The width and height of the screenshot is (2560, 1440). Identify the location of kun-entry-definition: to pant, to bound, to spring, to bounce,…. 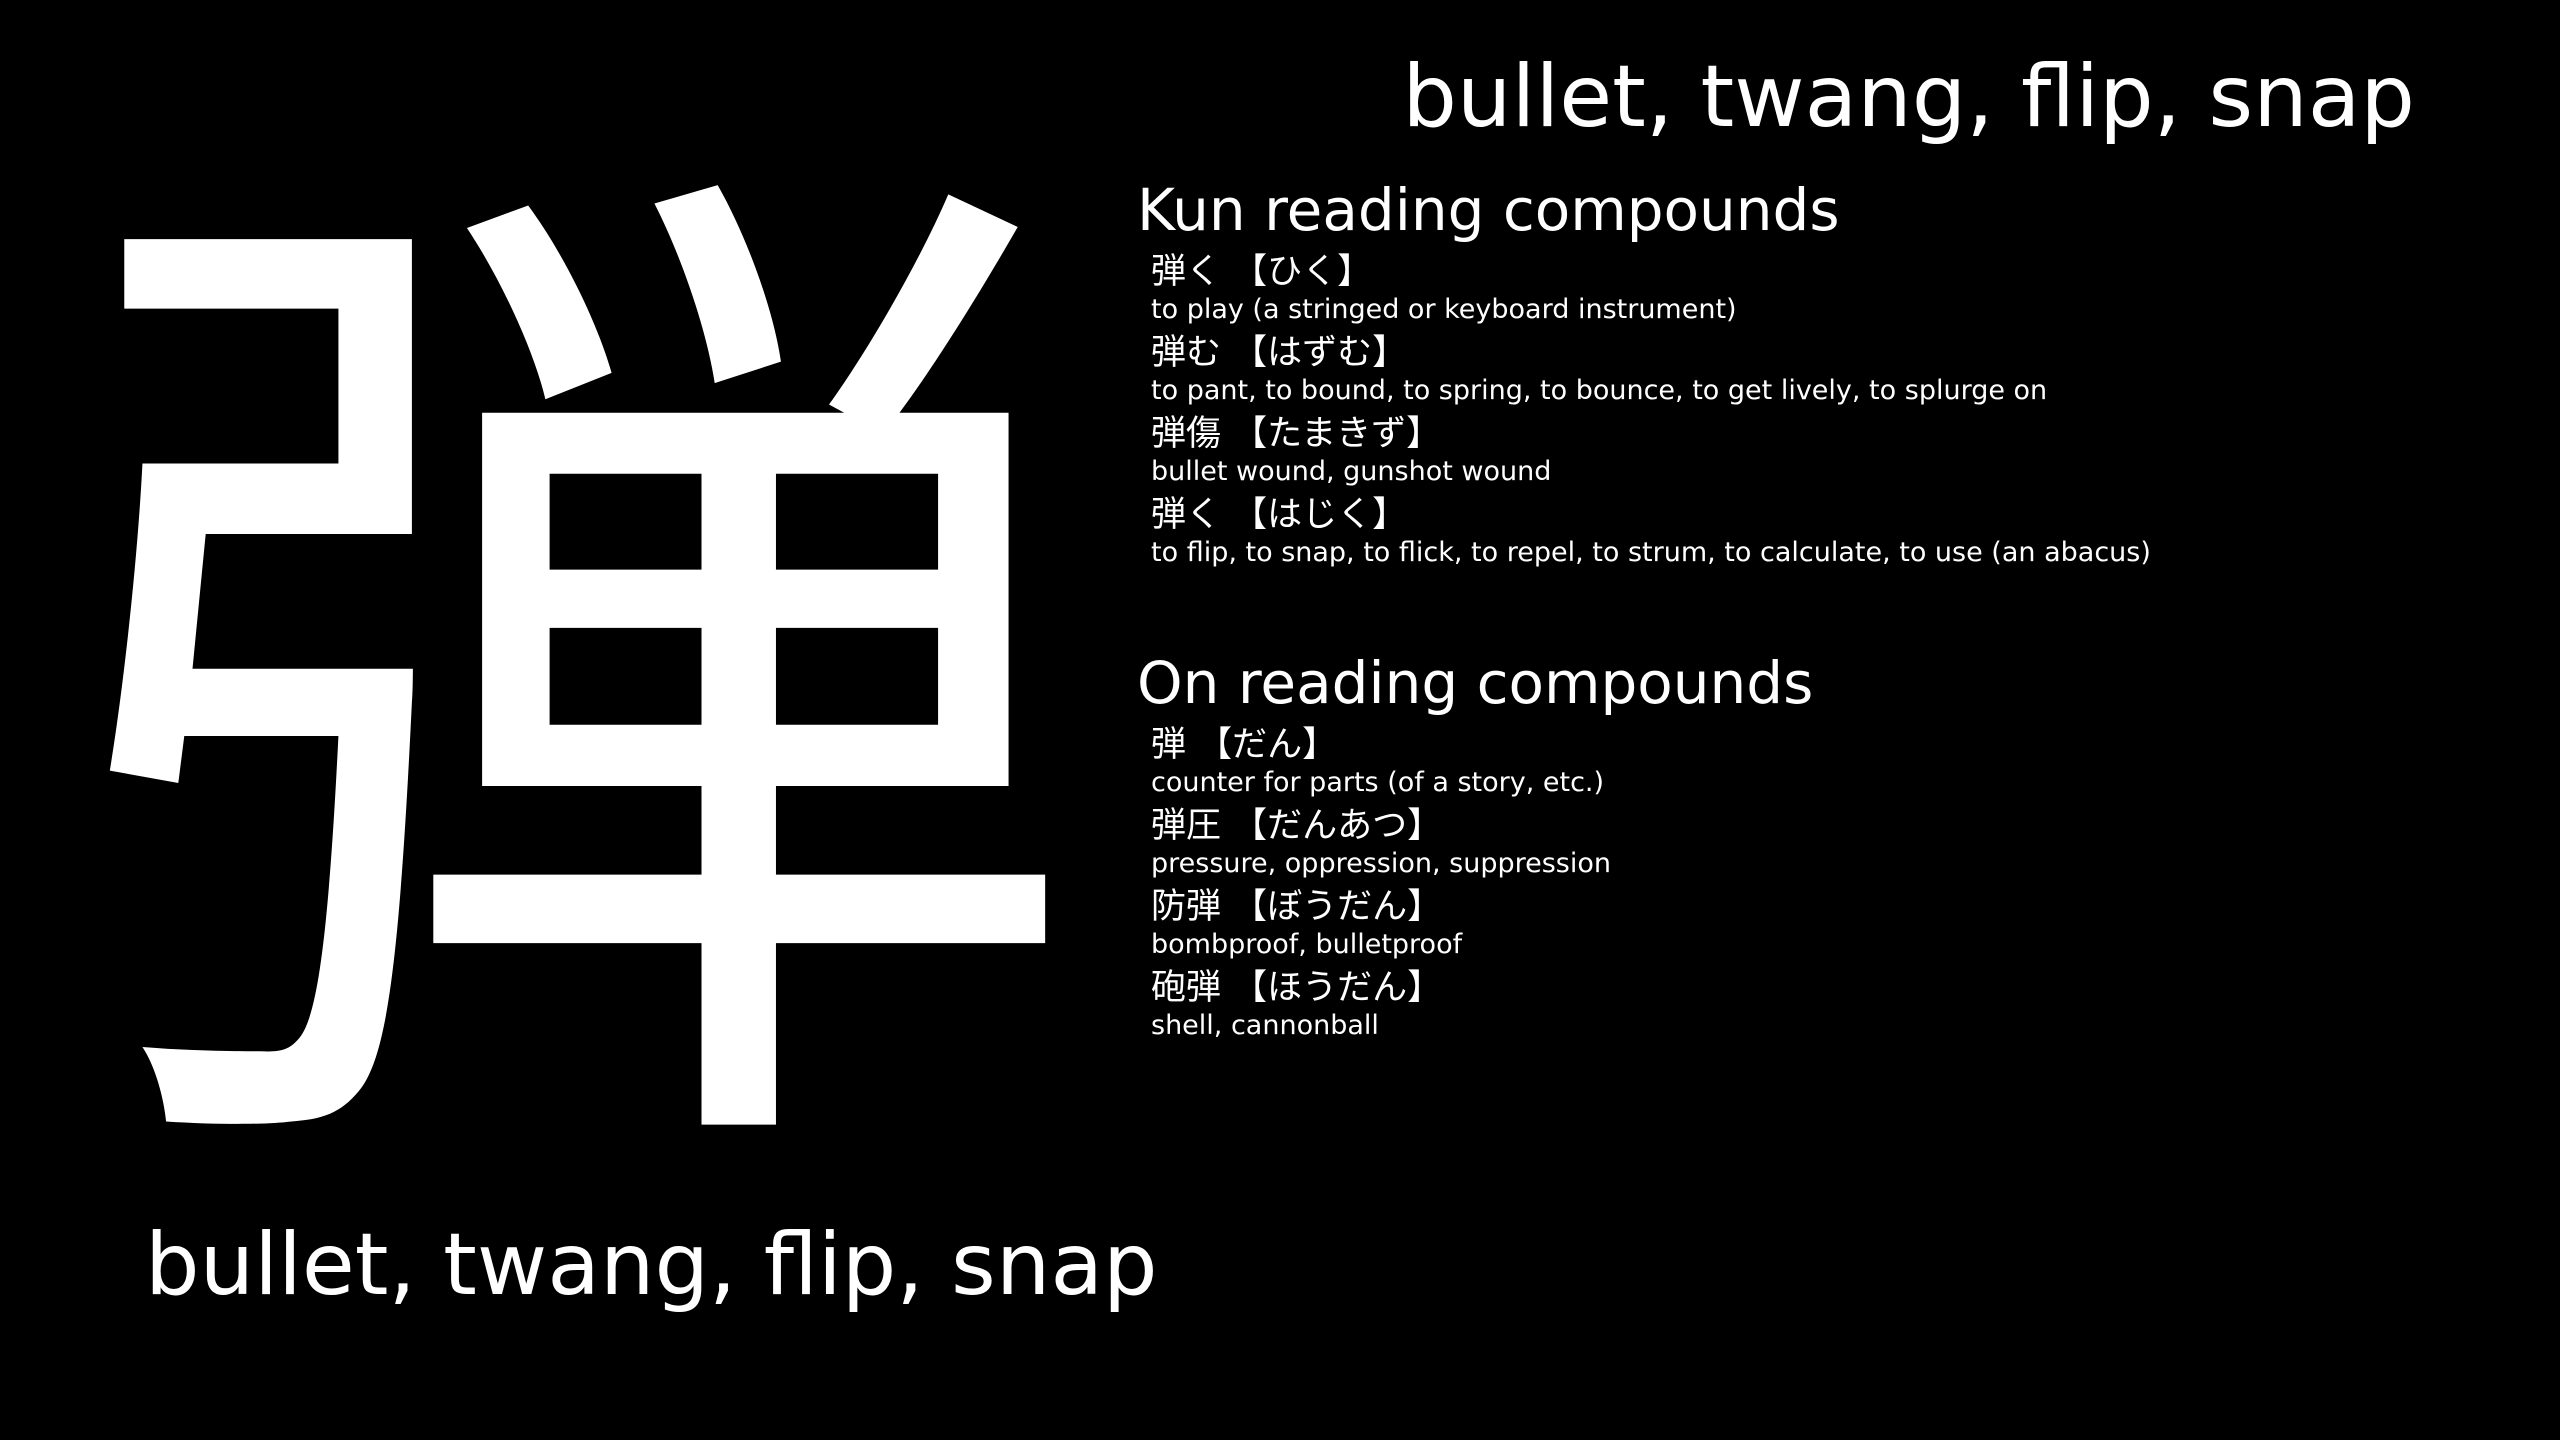
(1599, 390).